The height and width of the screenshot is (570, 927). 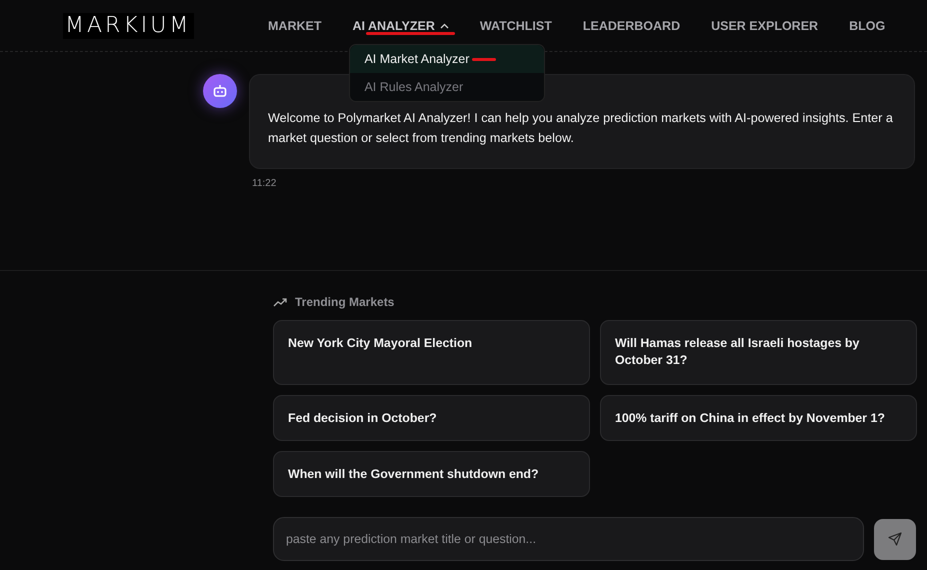 I want to click on nav-link: USER EXPLORER, so click(x=764, y=25).